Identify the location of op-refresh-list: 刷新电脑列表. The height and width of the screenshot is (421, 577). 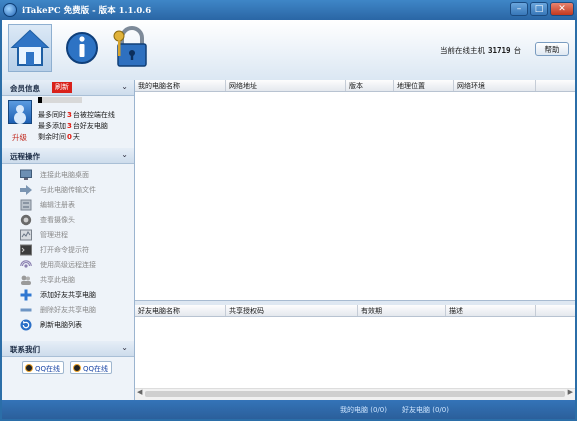
(76, 325).